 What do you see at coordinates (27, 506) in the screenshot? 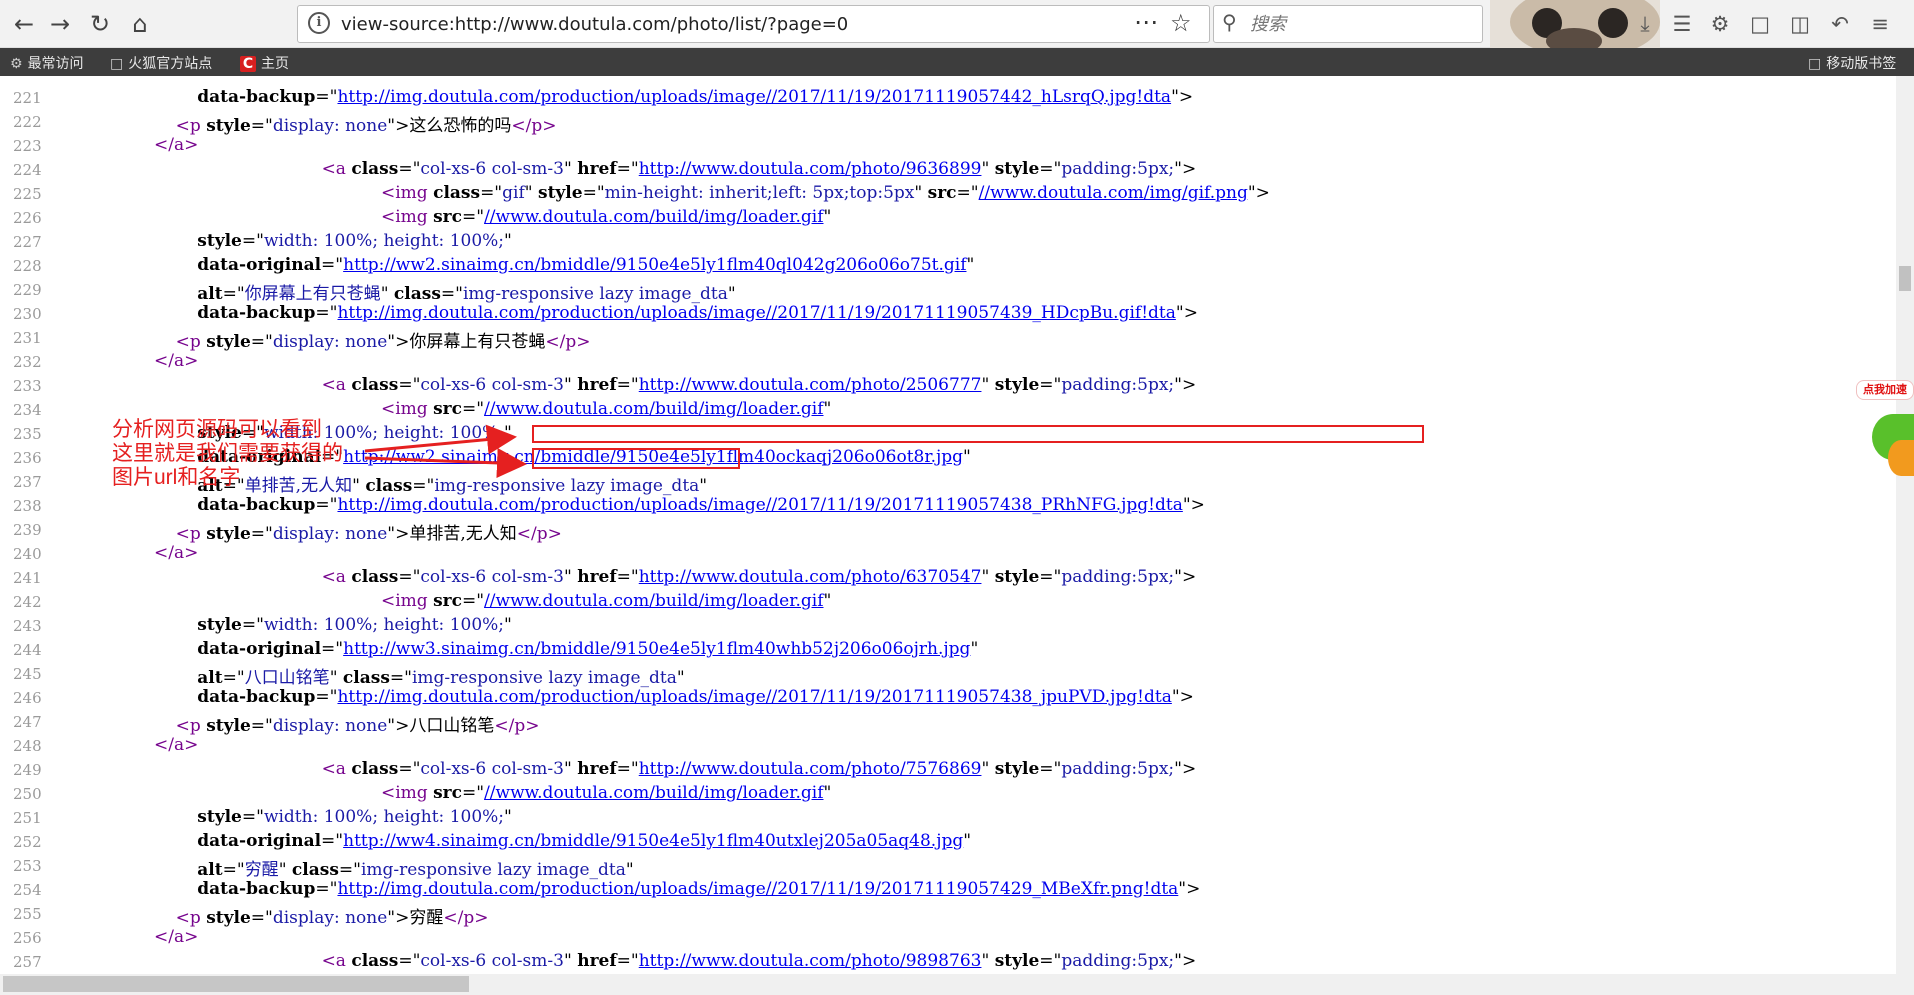
I see `line-number: 238` at bounding box center [27, 506].